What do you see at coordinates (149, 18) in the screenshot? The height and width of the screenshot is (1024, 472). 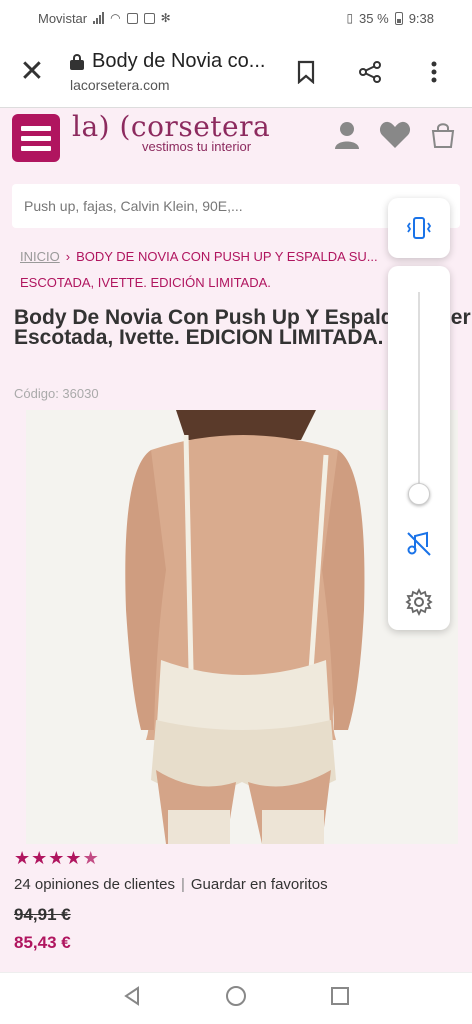 I see `notification-icon` at bounding box center [149, 18].